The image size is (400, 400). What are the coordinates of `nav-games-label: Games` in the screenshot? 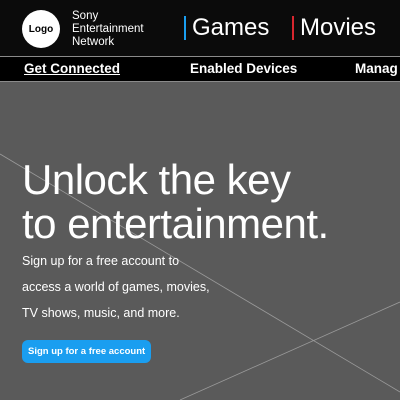 It's located at (231, 27).